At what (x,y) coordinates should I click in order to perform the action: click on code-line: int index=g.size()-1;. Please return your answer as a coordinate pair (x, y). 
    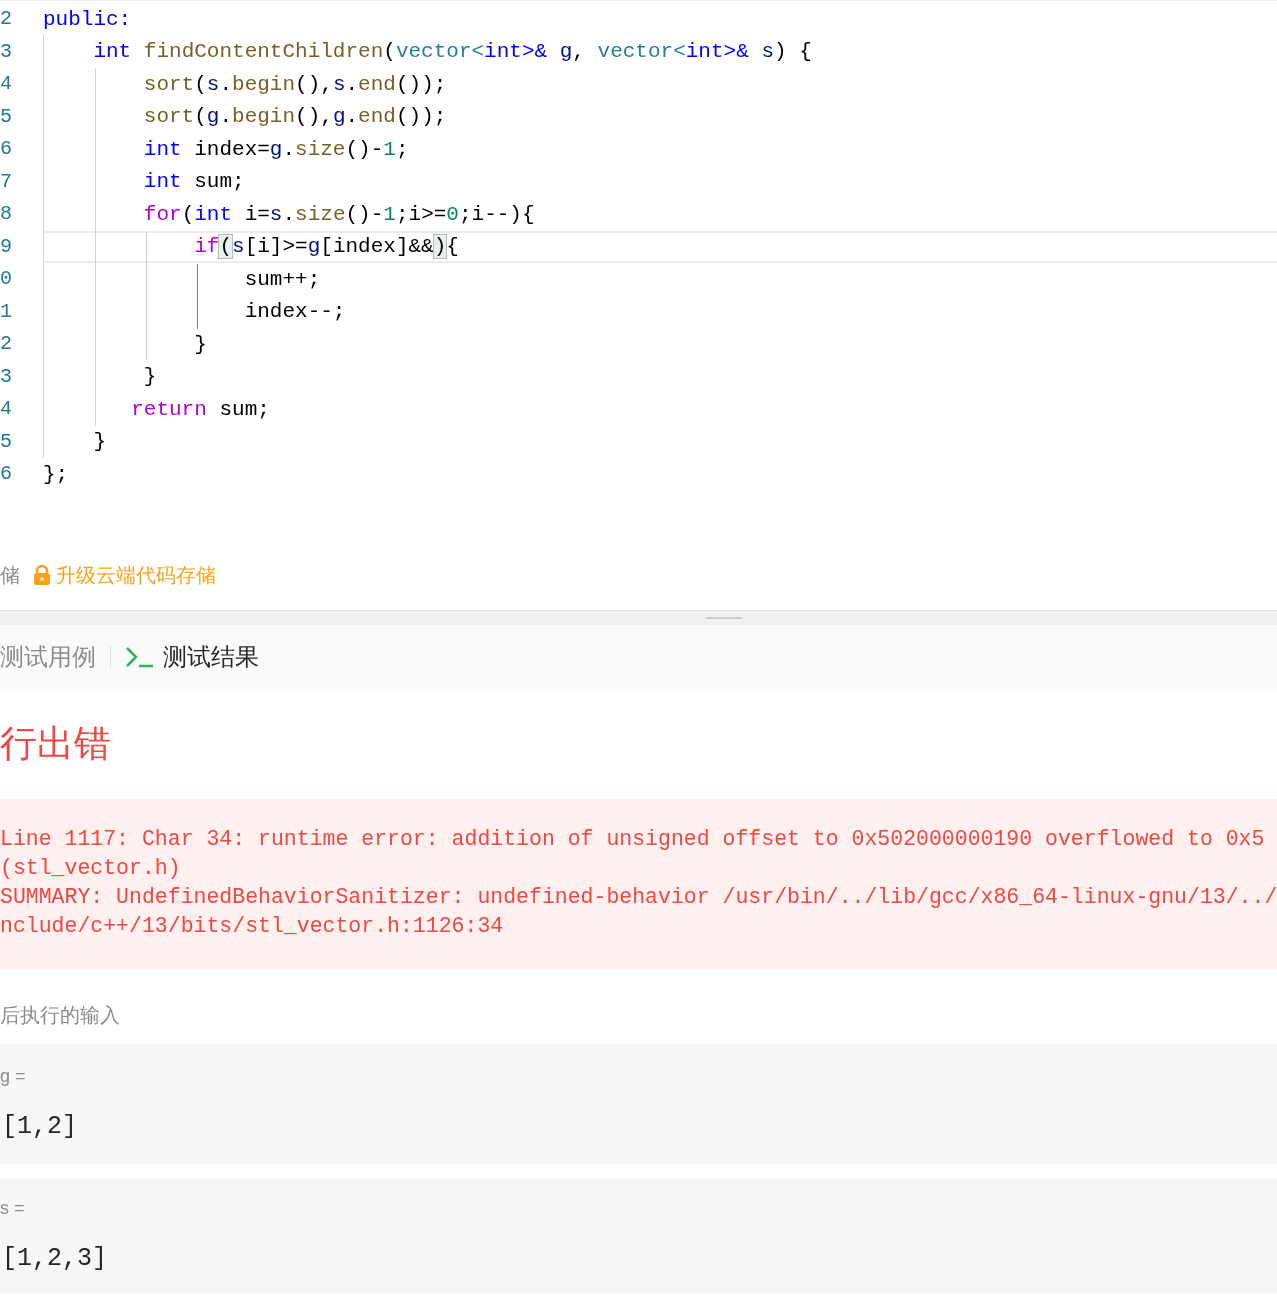
    Looking at the image, I should click on (275, 149).